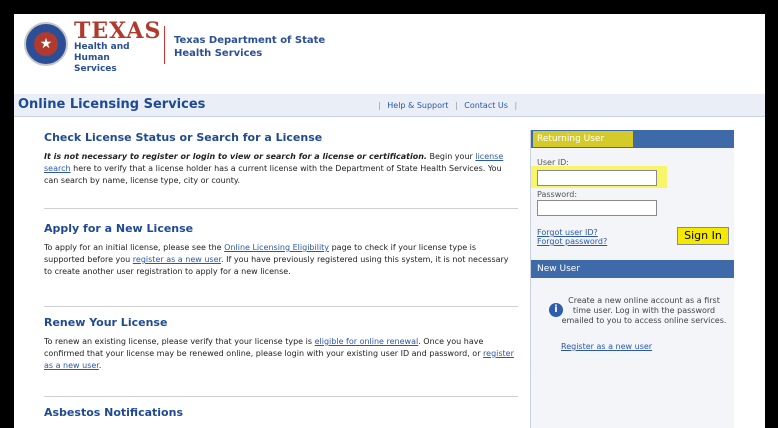  Describe the element at coordinates (567, 232) in the screenshot. I see `forgot-user-id-link: Forgot user ID?` at that location.